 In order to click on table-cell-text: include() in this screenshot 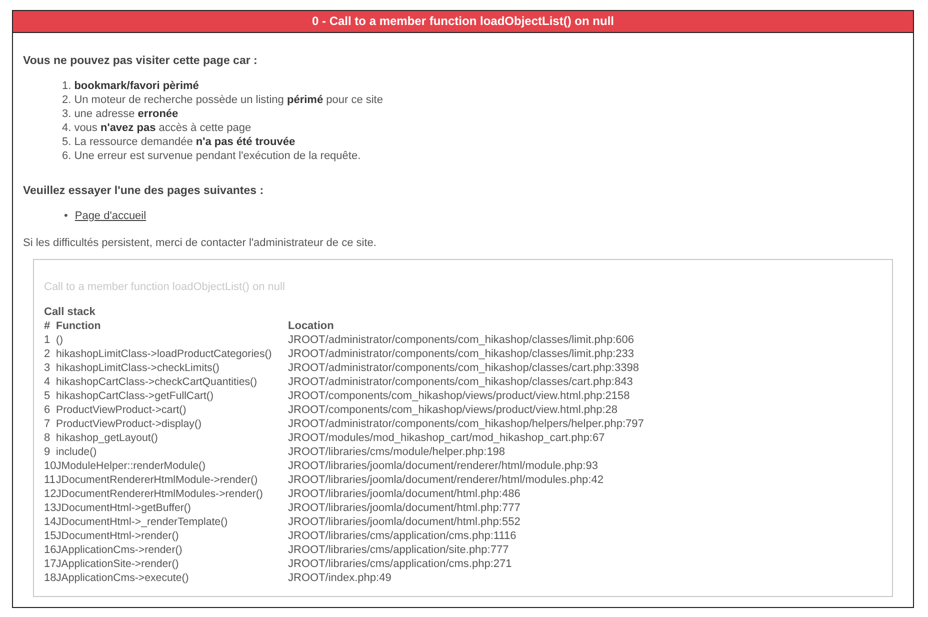, I will do `click(77, 452)`.